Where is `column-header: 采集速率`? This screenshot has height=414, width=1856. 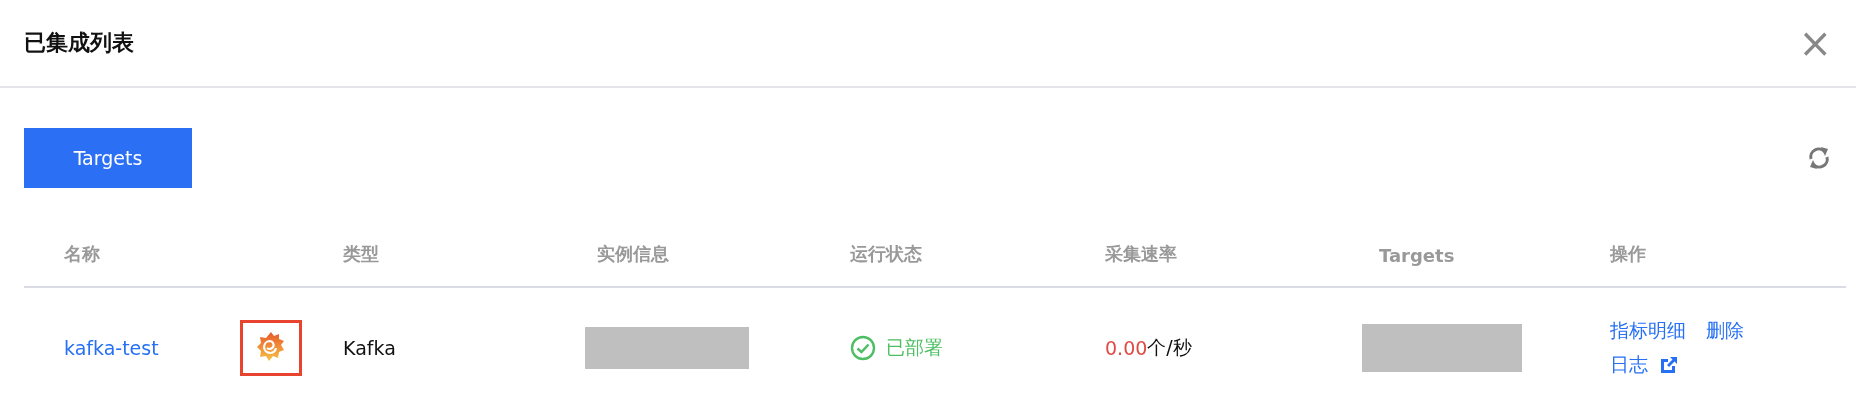 column-header: 采集速率 is located at coordinates (1141, 254).